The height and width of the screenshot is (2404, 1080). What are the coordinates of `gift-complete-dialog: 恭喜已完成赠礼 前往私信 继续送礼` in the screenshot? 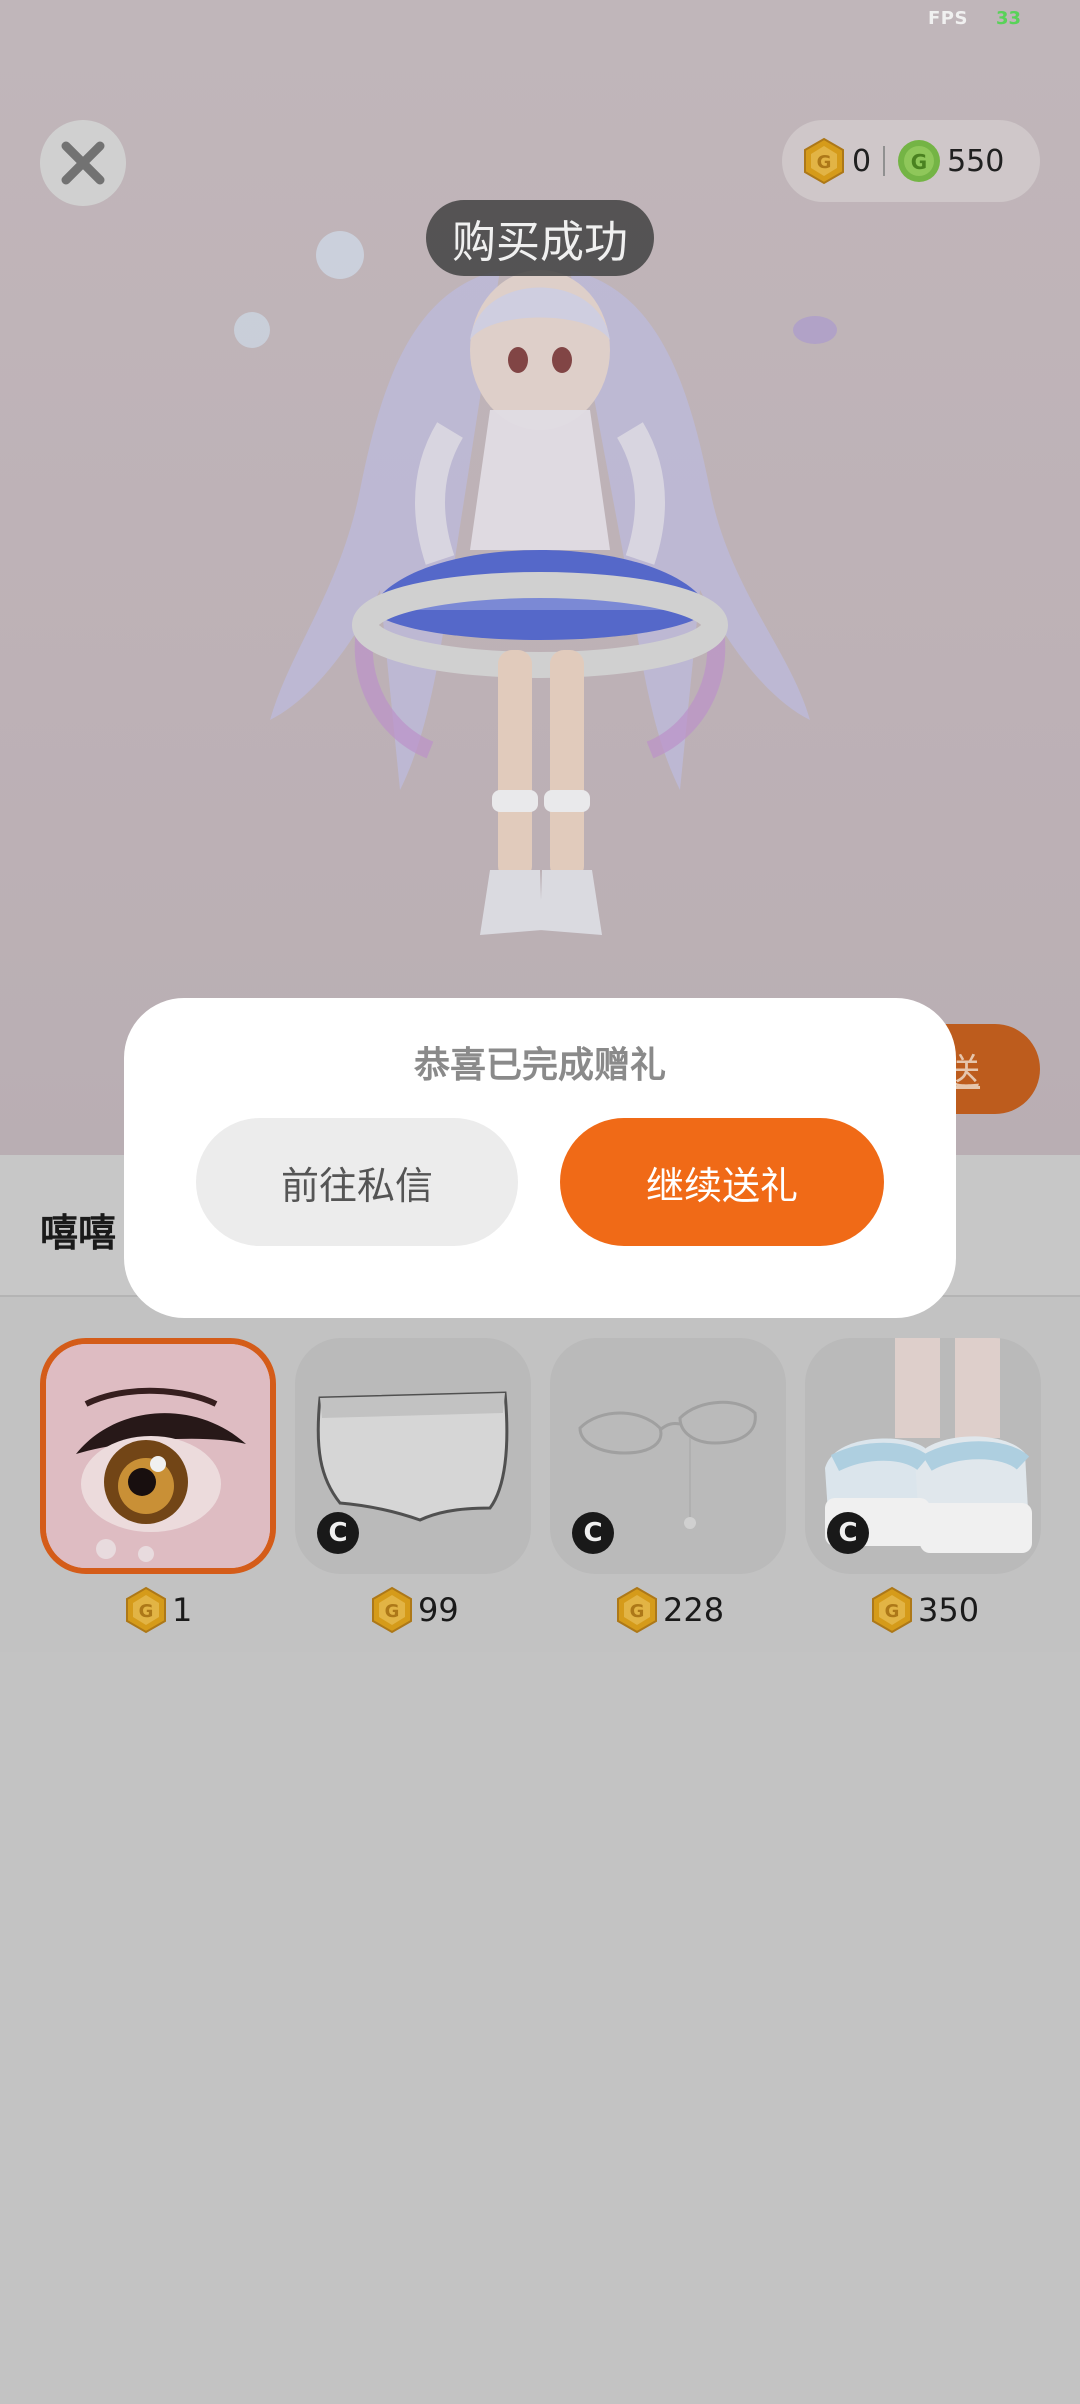 It's located at (540, 1158).